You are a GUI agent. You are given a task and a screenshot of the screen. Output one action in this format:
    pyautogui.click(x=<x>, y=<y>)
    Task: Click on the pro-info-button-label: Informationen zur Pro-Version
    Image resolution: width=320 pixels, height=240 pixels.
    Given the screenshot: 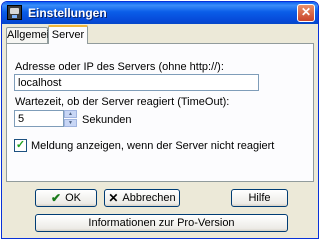 What is the action you would take?
    pyautogui.click(x=161, y=223)
    